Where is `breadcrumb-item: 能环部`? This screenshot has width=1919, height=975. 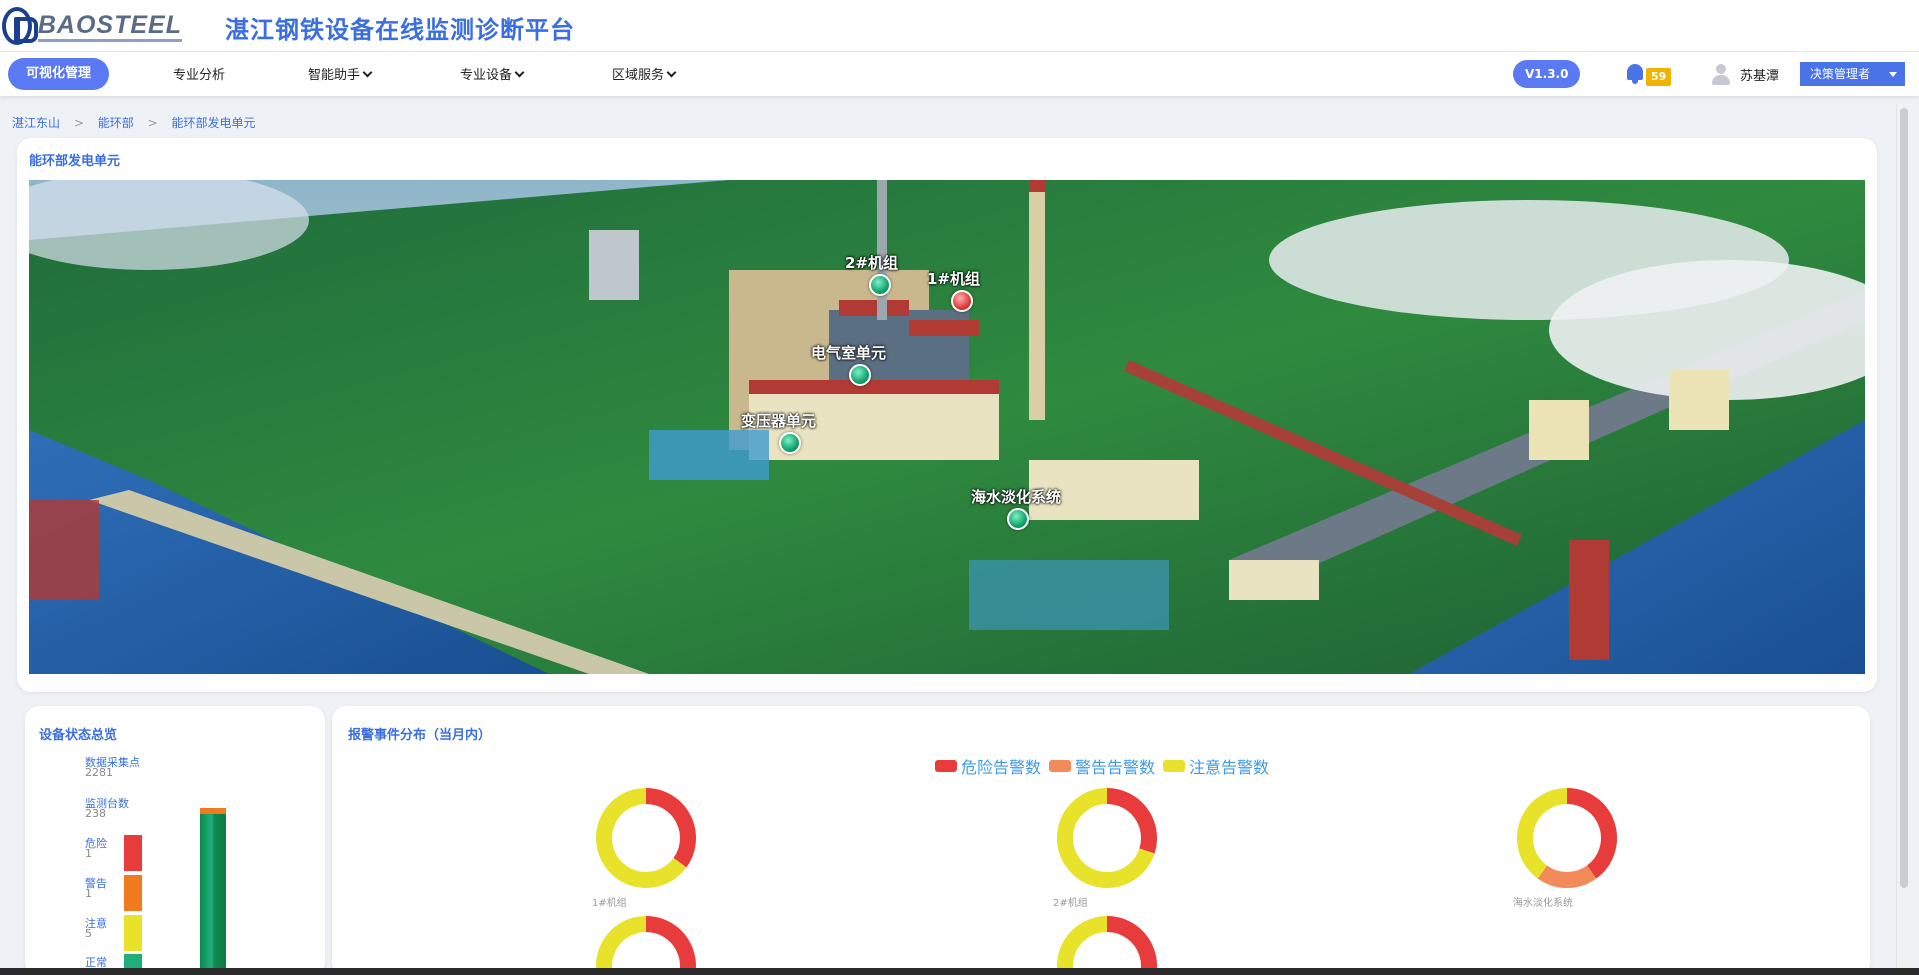 breadcrumb-item: 能环部 is located at coordinates (116, 123).